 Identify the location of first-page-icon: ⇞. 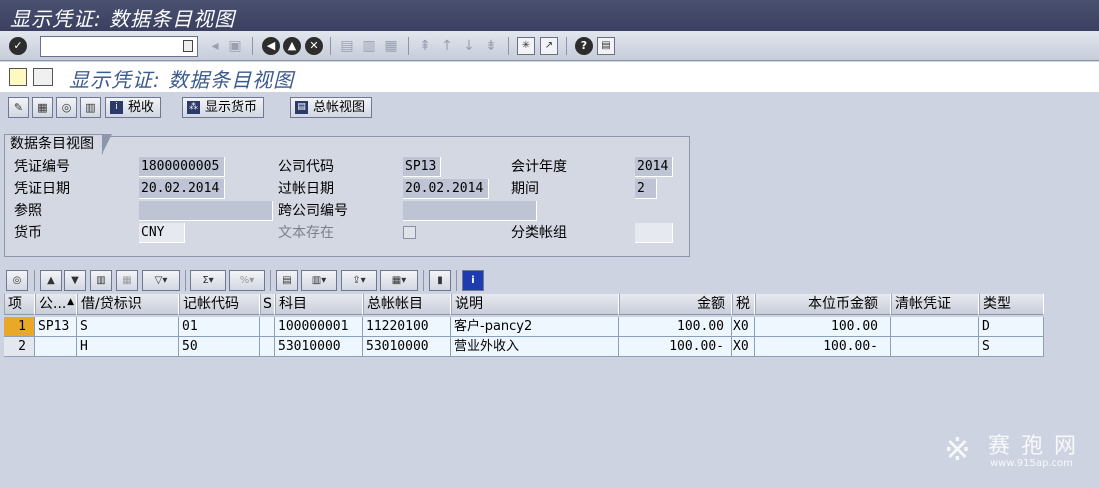
(425, 46).